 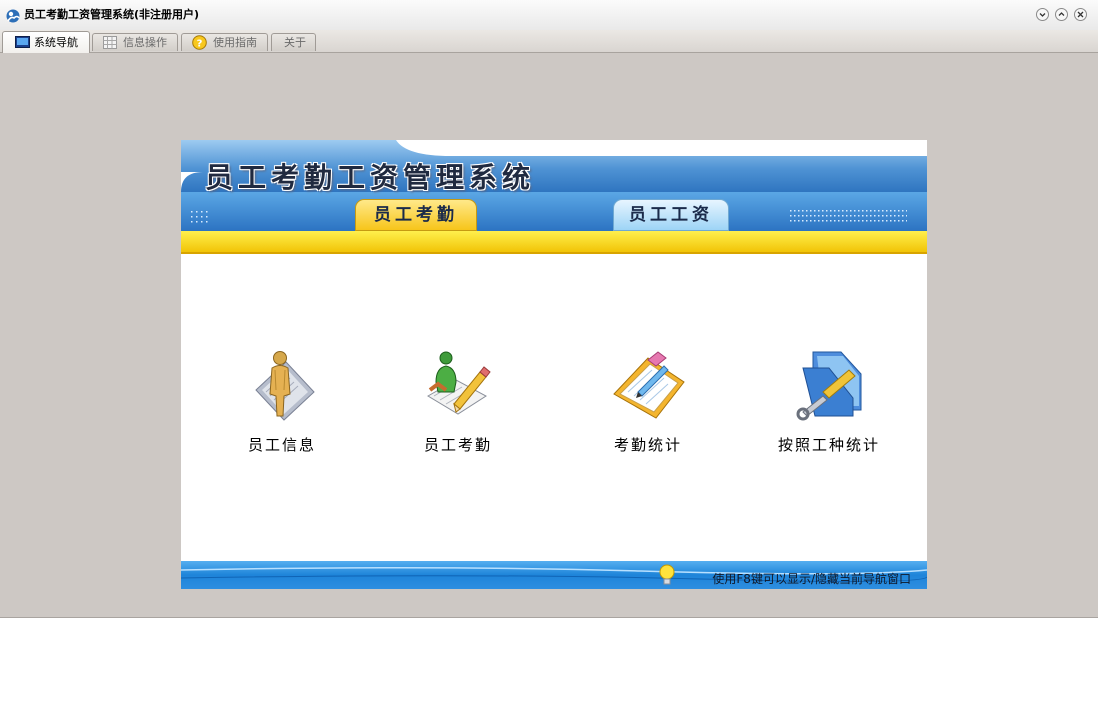 I want to click on help-icon: ?, so click(x=199, y=42).